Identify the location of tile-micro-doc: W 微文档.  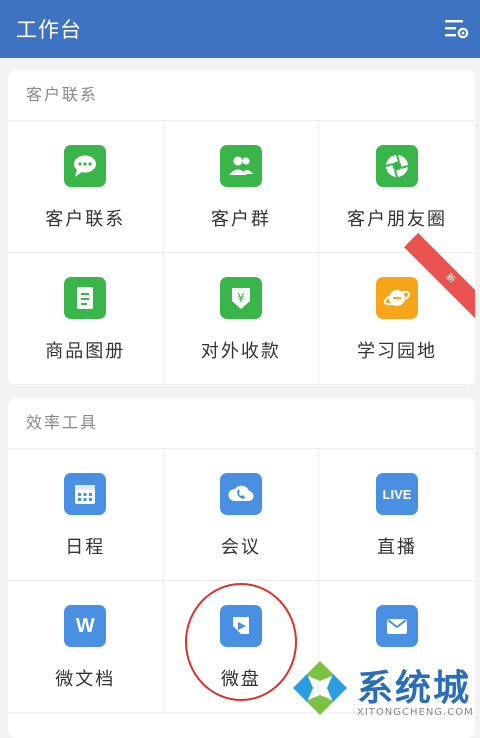
(86, 647).